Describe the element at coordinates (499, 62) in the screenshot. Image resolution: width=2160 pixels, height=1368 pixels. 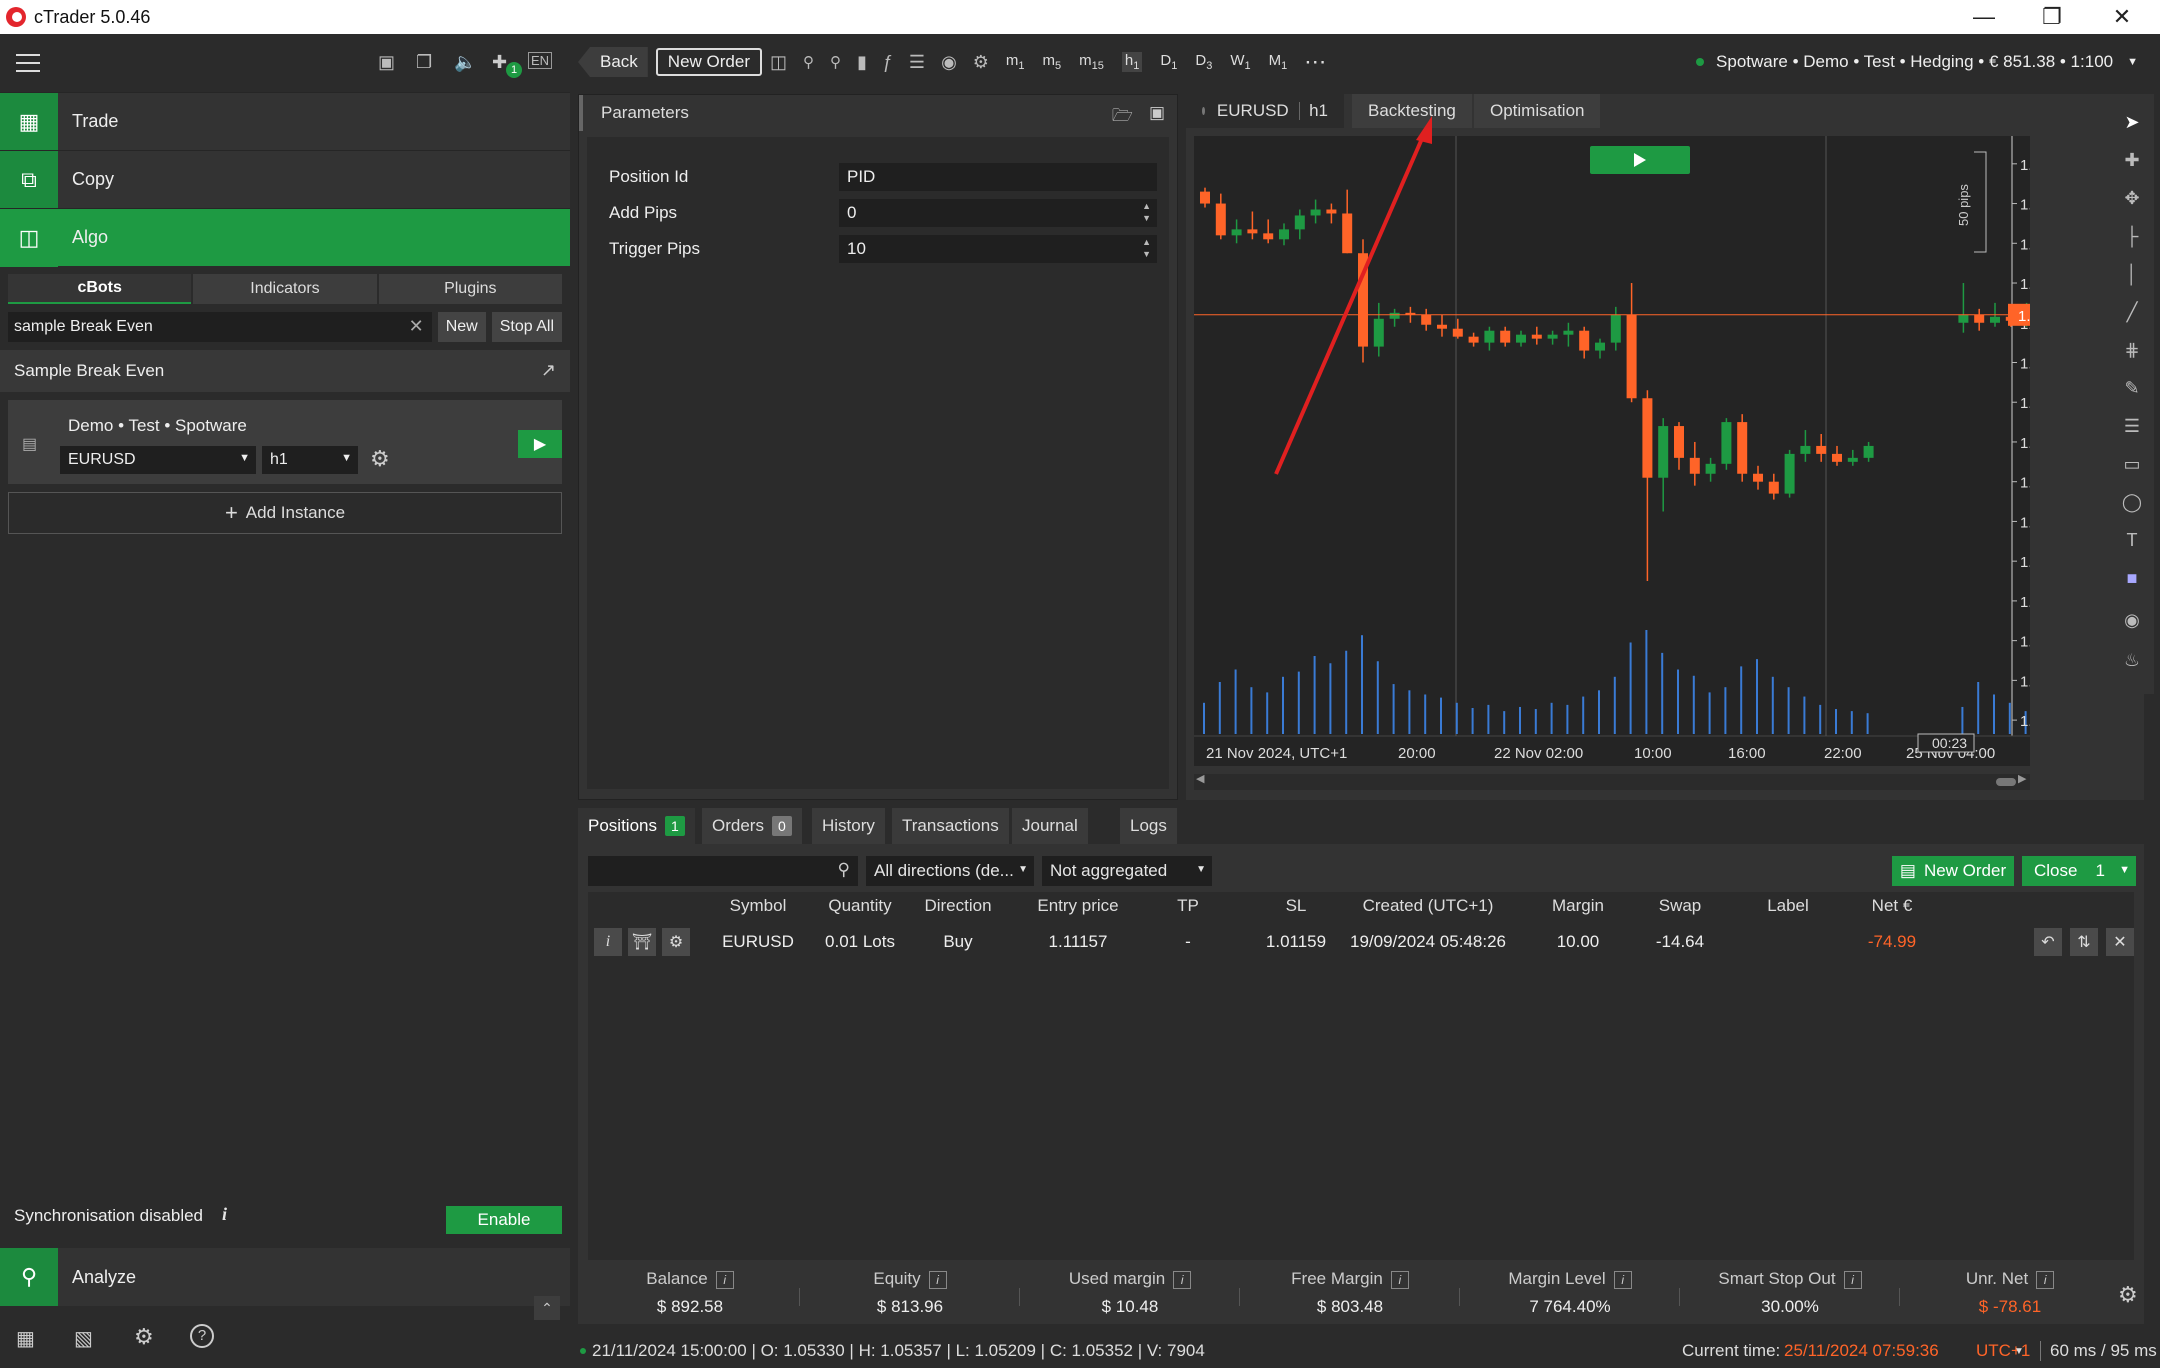
I see `plugins-icon: ✚` at that location.